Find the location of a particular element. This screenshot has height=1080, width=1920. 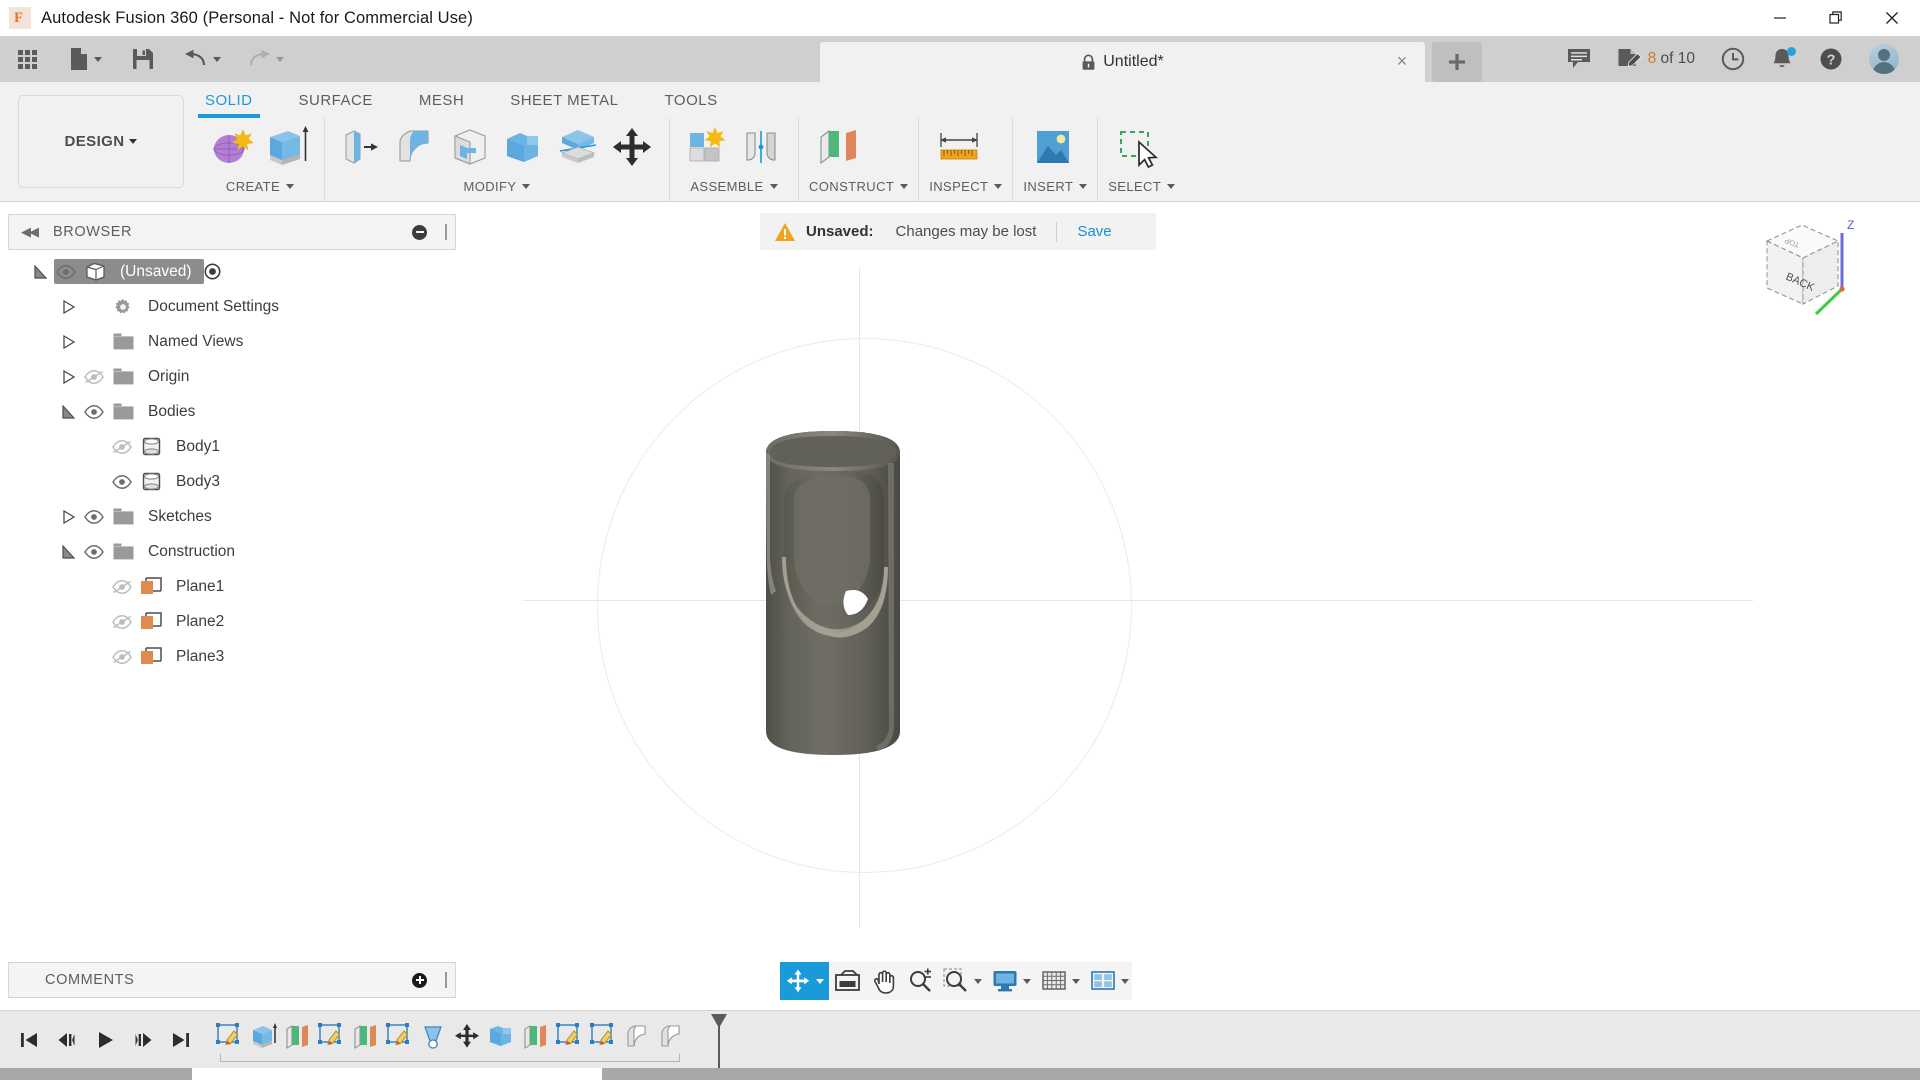

browser-minimize-icon is located at coordinates (419, 232).